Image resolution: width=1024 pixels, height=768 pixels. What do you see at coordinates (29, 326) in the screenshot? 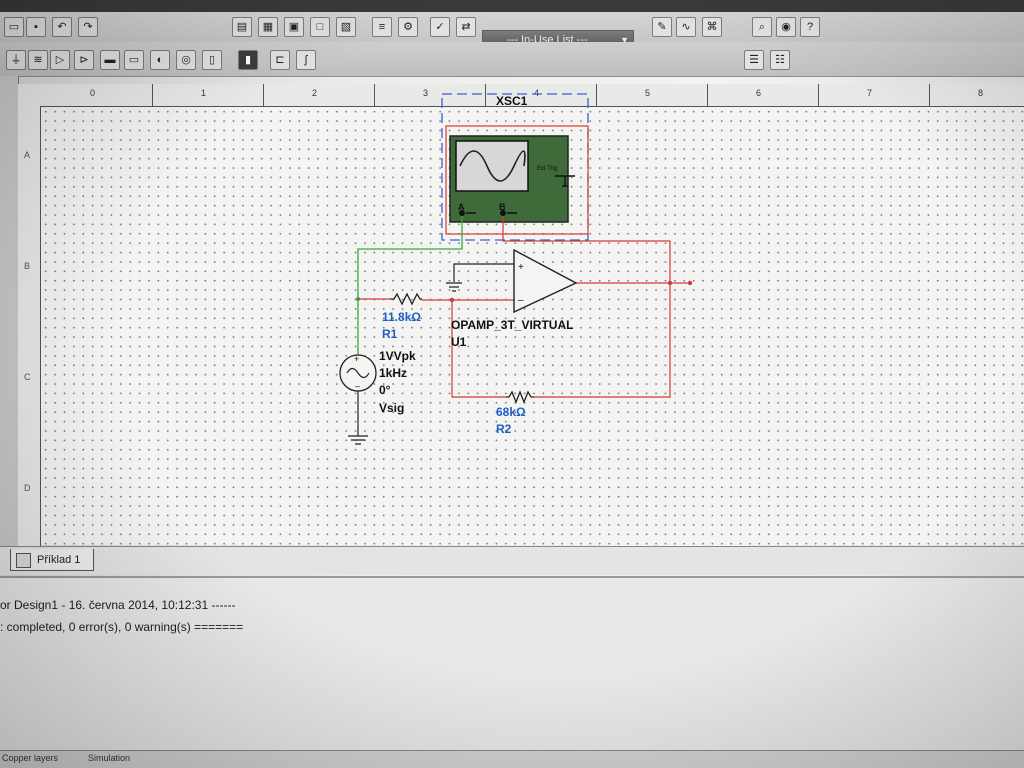
I see `ruler-left: A B C D` at bounding box center [29, 326].